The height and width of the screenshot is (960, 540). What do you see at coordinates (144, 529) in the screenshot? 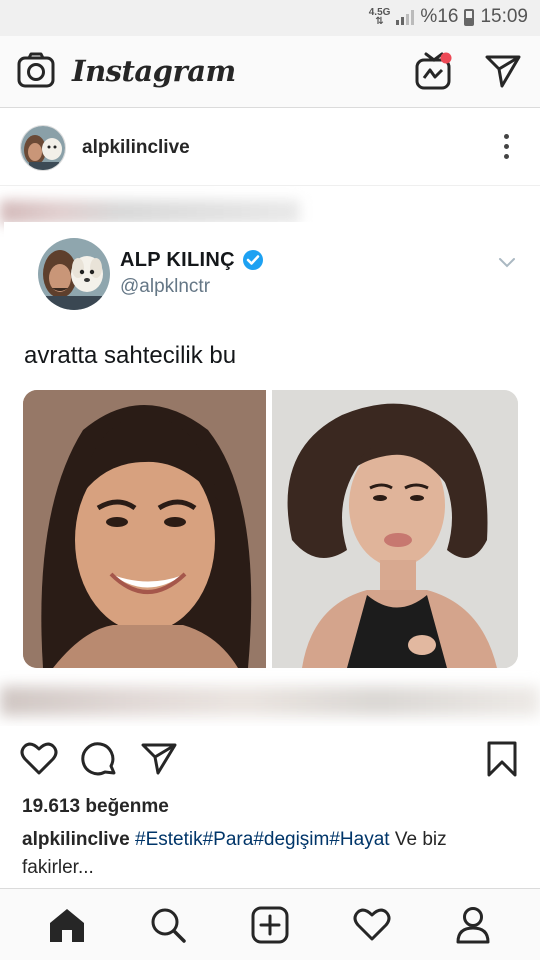
I see `tweet-photo-before` at bounding box center [144, 529].